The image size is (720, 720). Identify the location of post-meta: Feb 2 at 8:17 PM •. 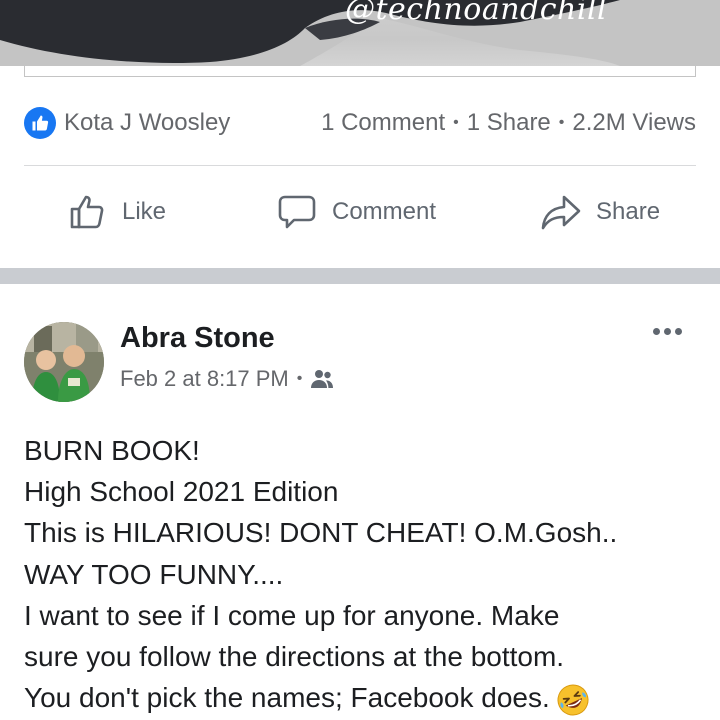
(227, 379).